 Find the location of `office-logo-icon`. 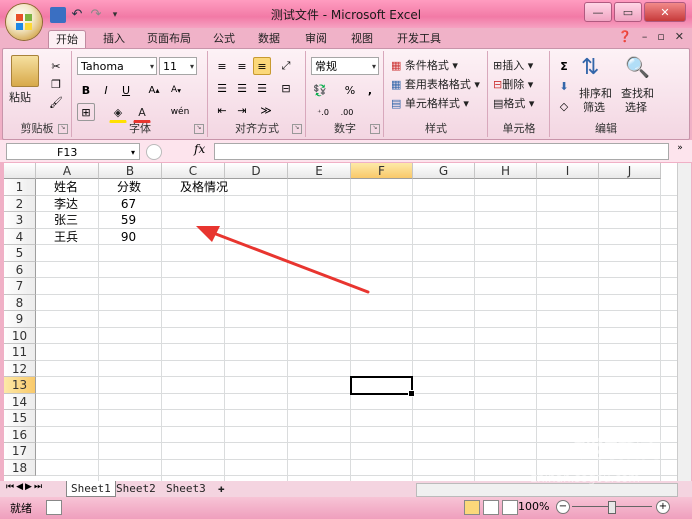

office-logo-icon is located at coordinates (24, 22).